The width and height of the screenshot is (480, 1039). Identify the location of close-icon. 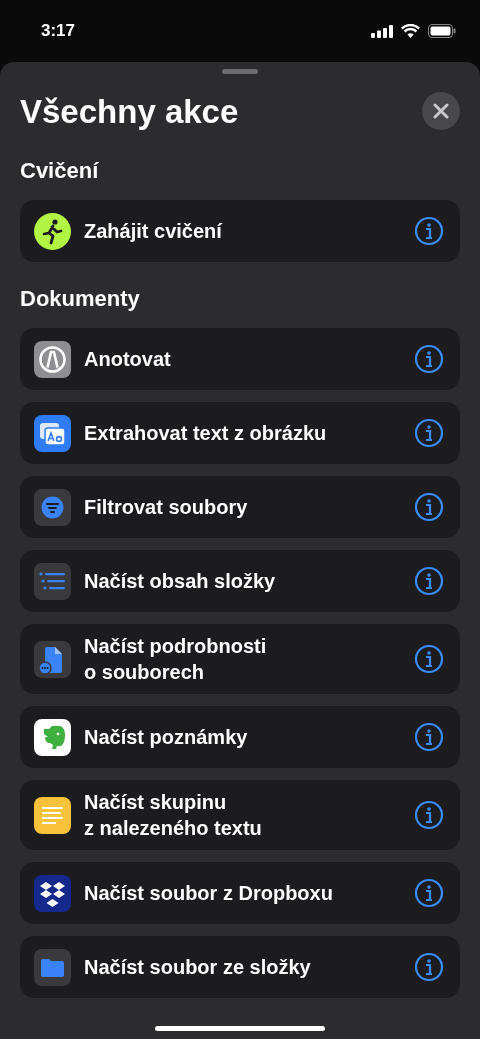
(441, 111).